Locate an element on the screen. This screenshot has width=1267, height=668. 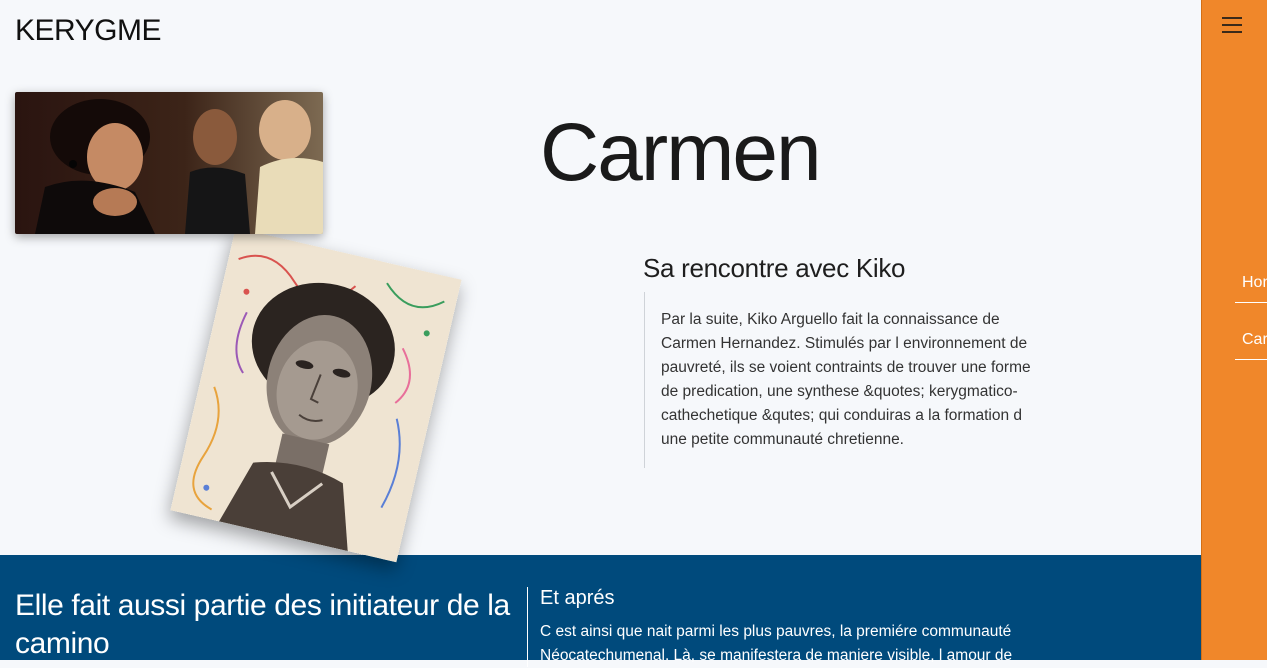
sidebar-item-home: Home is located at coordinates (1251, 284).